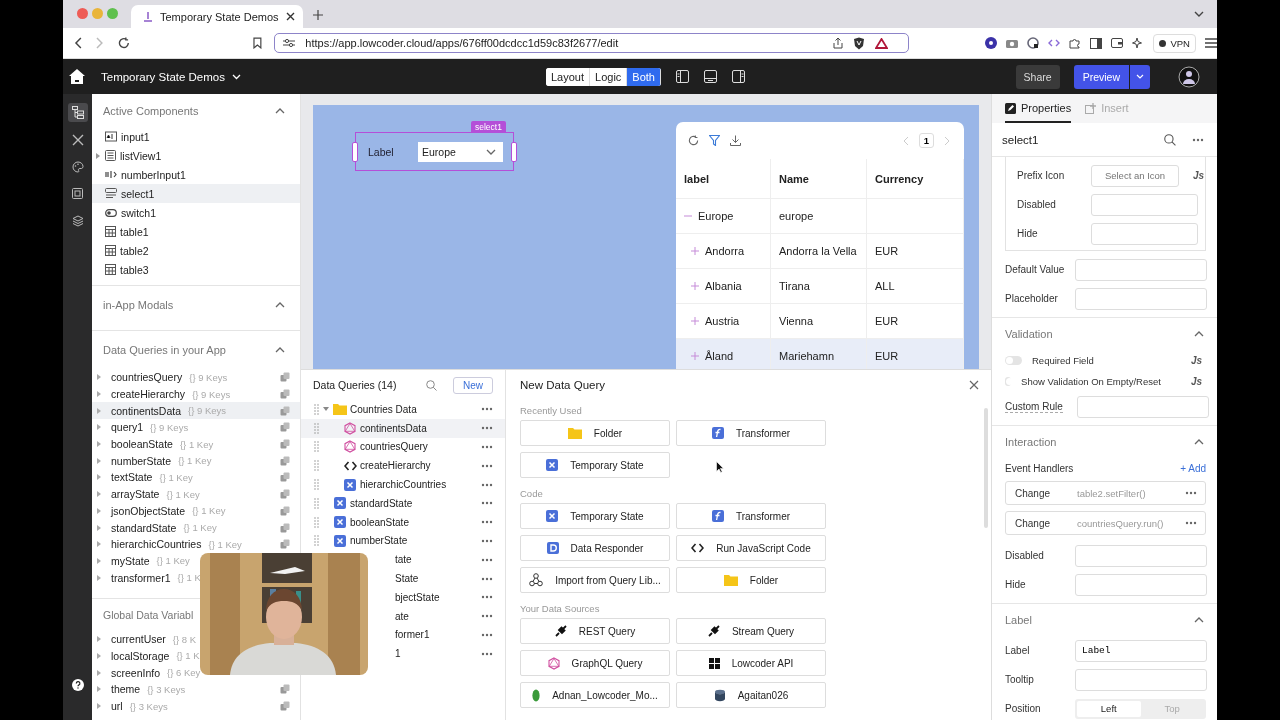  Describe the element at coordinates (417, 597) in the screenshot. I see `query-item: bjectState` at that location.